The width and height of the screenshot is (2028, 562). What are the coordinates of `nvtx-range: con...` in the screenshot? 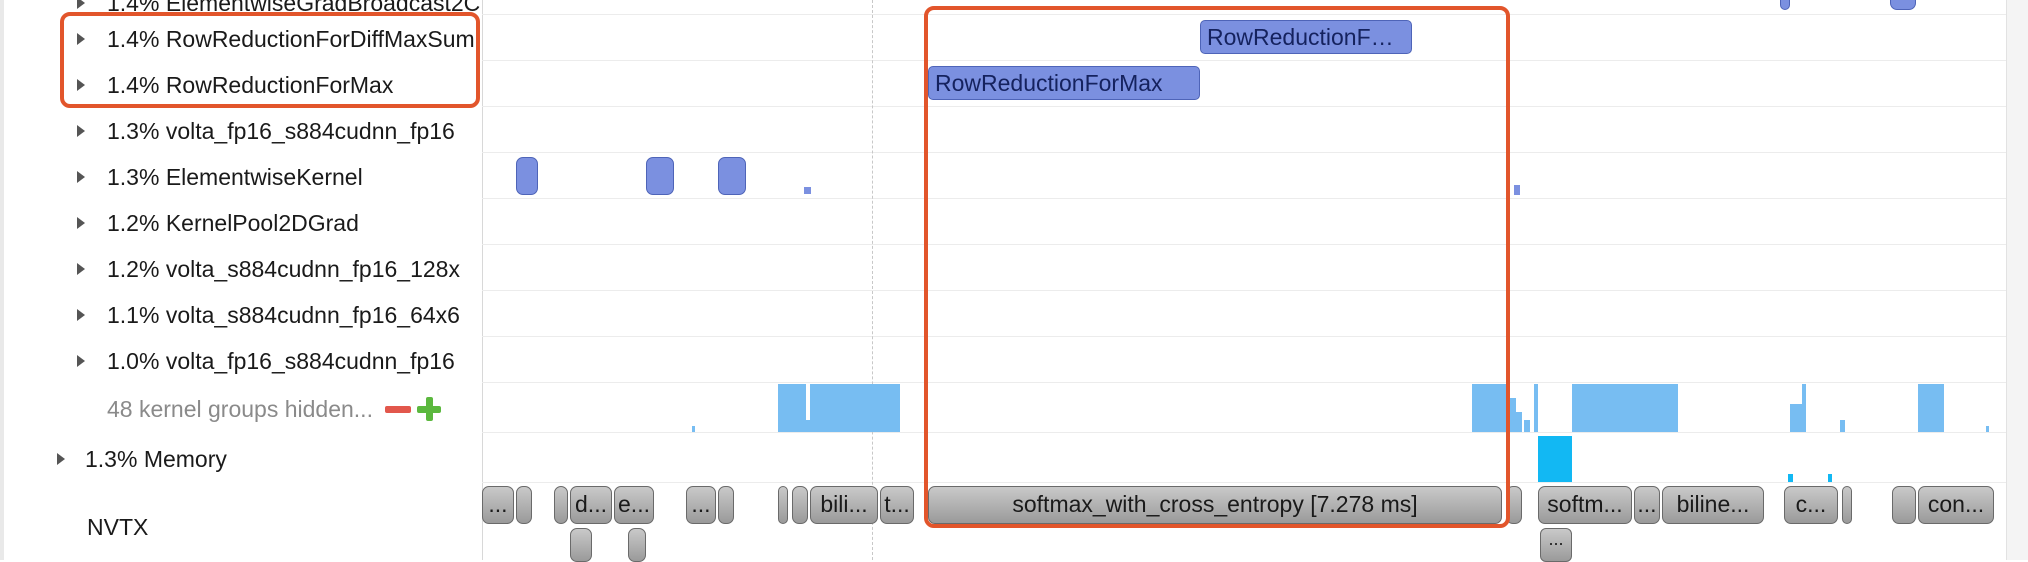 It's located at (1956, 505).